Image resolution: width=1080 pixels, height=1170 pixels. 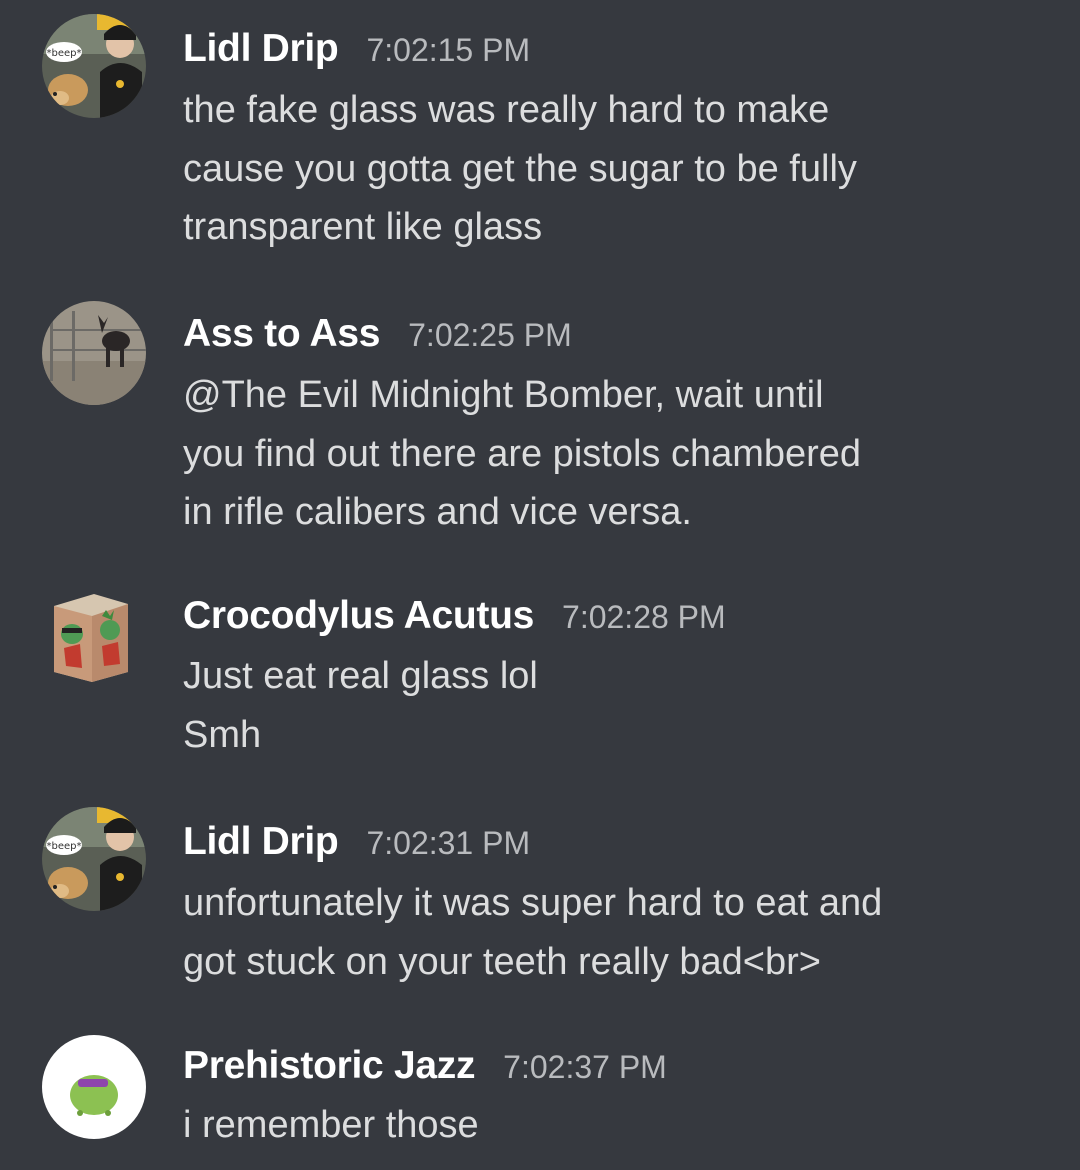 I want to click on timestamp: 7:02:37 PM, so click(x=585, y=1067).